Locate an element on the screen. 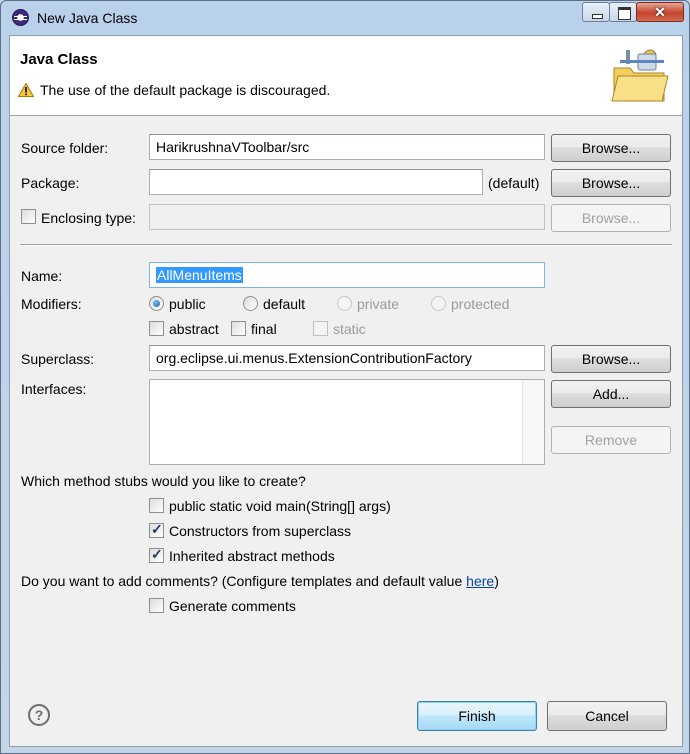 The image size is (690, 754). static-checkbox is located at coordinates (320, 328).